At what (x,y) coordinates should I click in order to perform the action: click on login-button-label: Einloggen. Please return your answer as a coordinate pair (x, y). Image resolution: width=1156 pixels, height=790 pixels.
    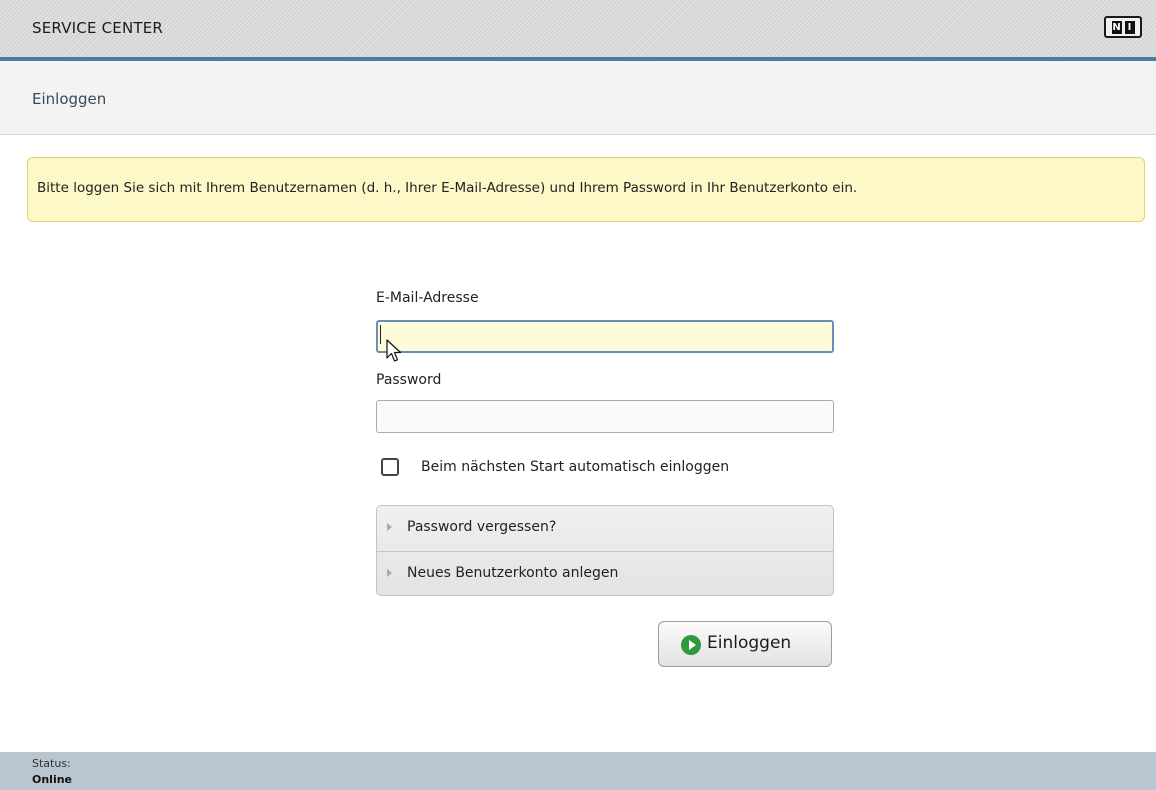
    Looking at the image, I should click on (749, 643).